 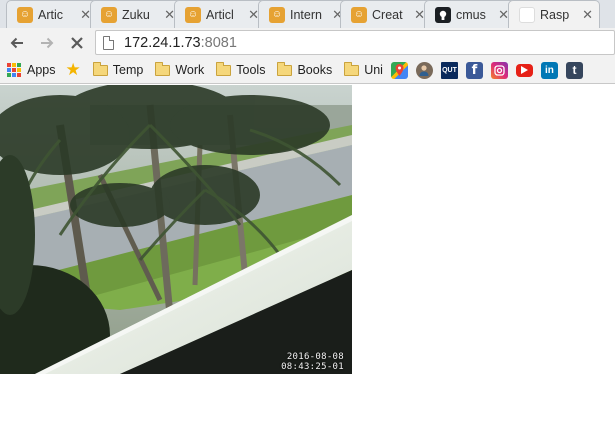 I want to click on bookmark-instagram, so click(x=499, y=70).